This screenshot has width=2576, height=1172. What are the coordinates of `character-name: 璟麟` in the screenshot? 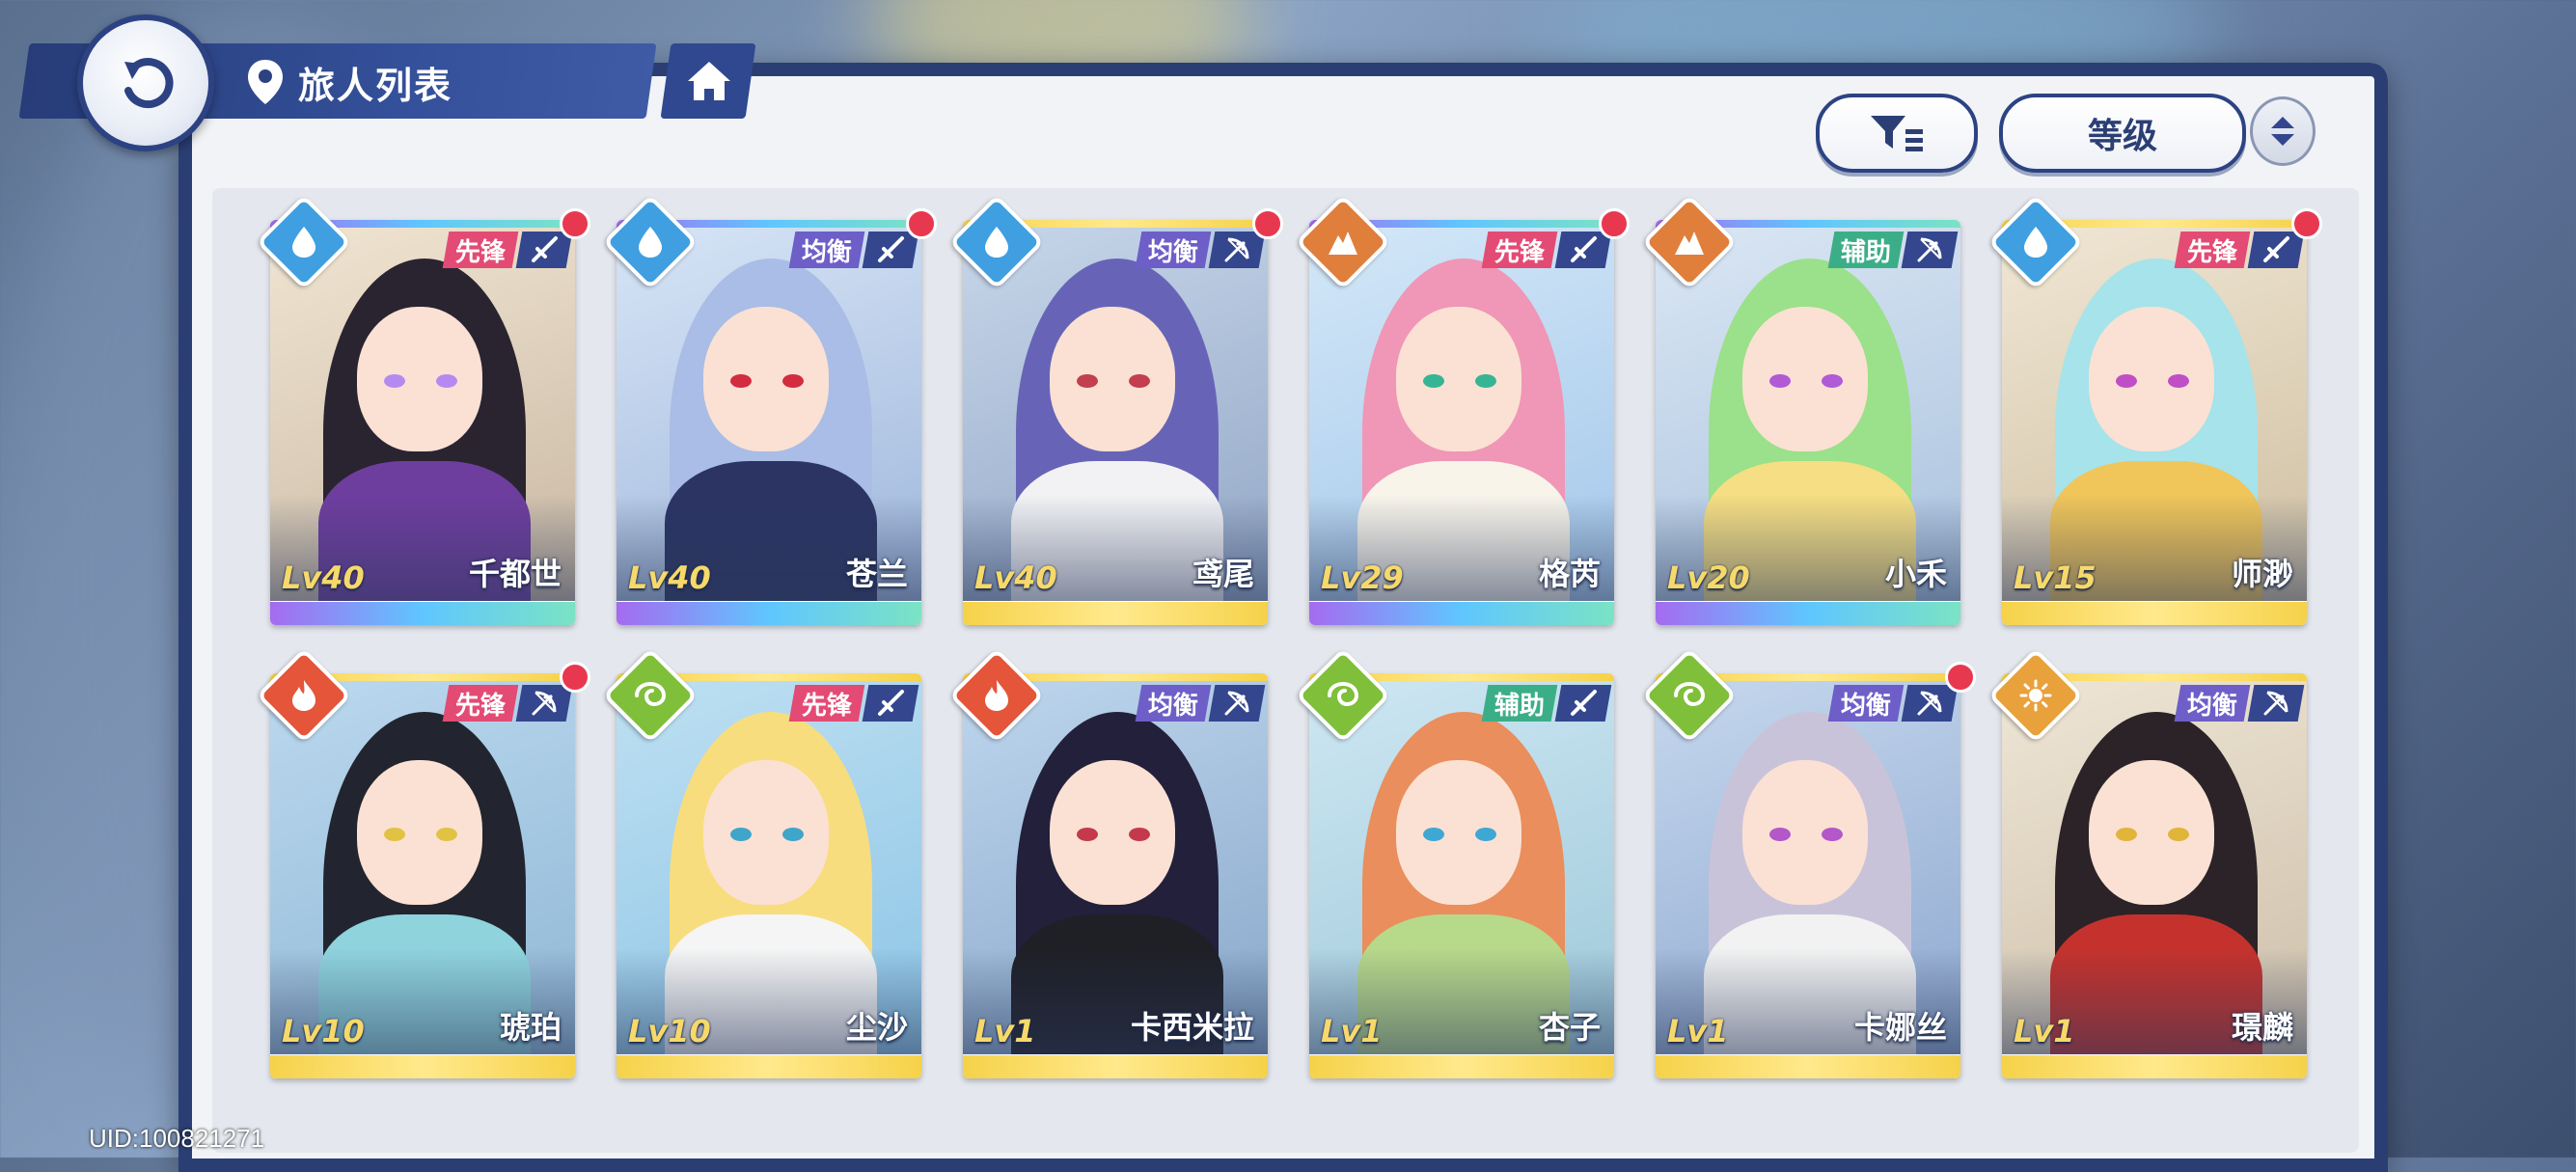 It's located at (2262, 1027).